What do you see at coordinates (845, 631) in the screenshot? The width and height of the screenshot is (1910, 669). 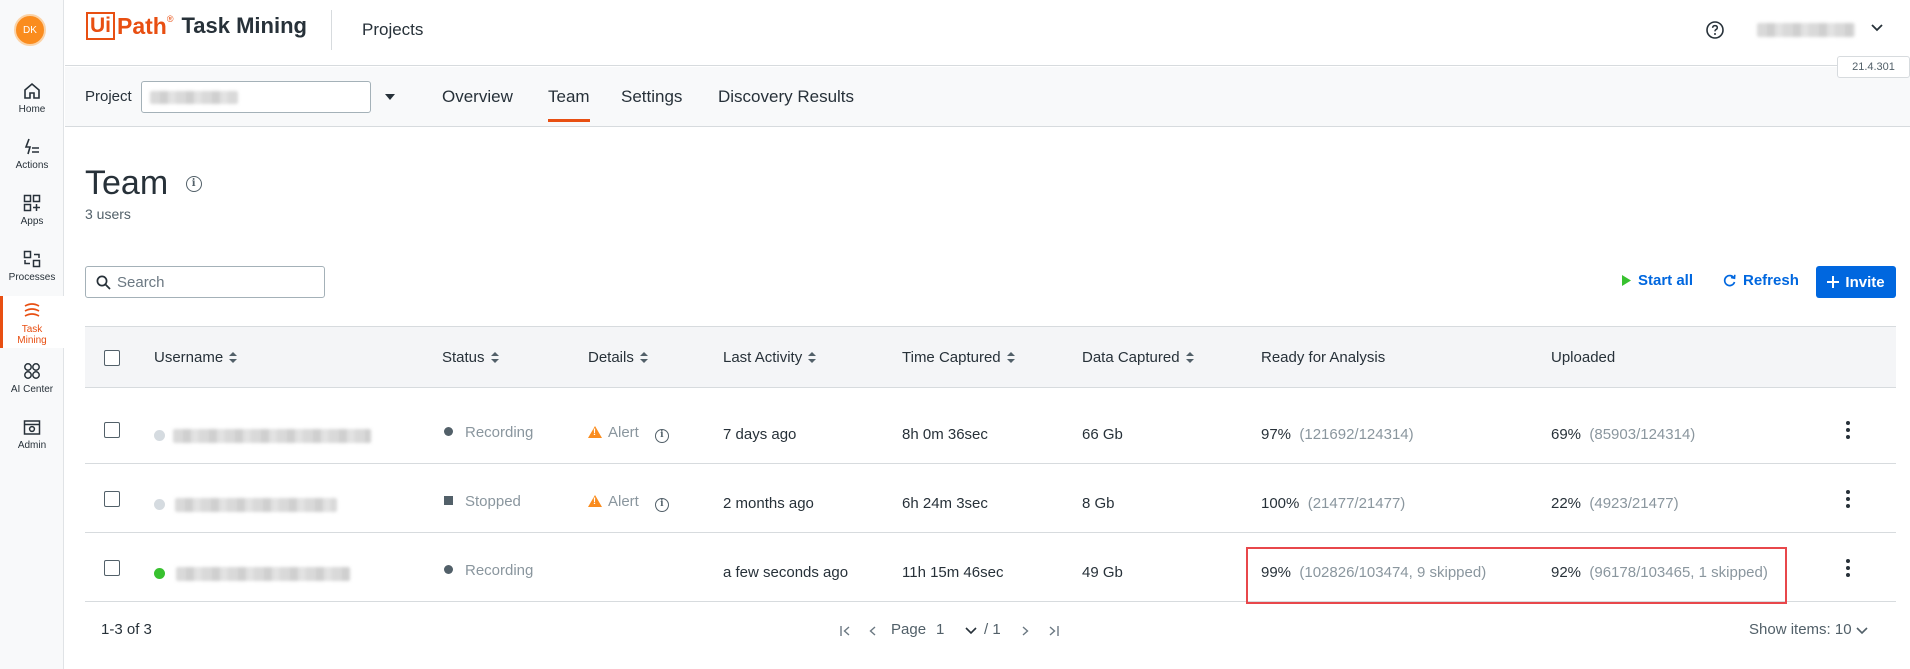 I see `first-page-icon` at bounding box center [845, 631].